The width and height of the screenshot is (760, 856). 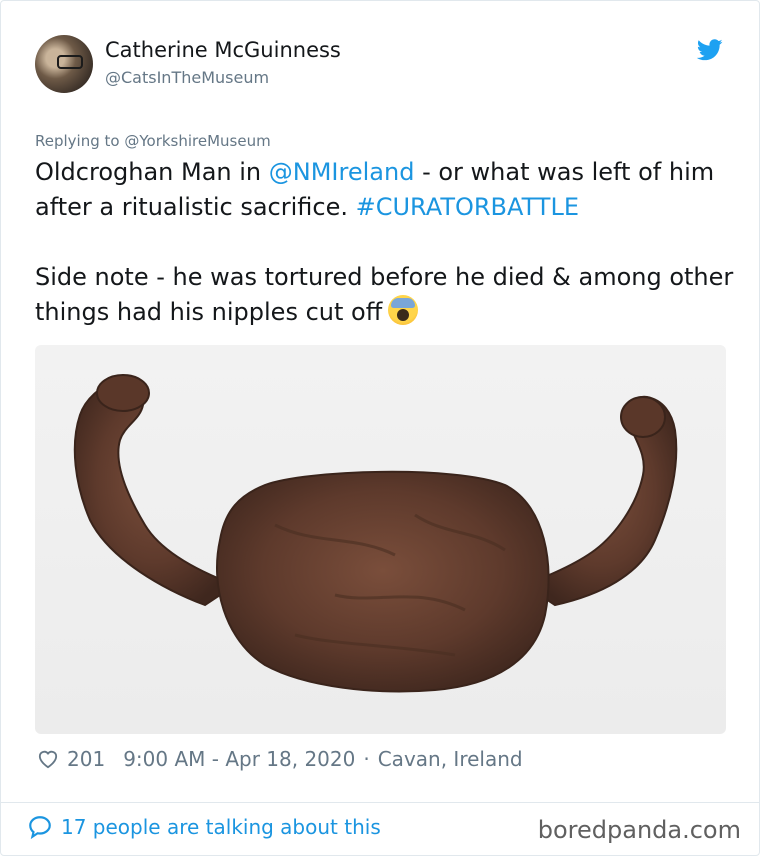 I want to click on tweet-text-part: Oldcroghan Man in, so click(x=152, y=172).